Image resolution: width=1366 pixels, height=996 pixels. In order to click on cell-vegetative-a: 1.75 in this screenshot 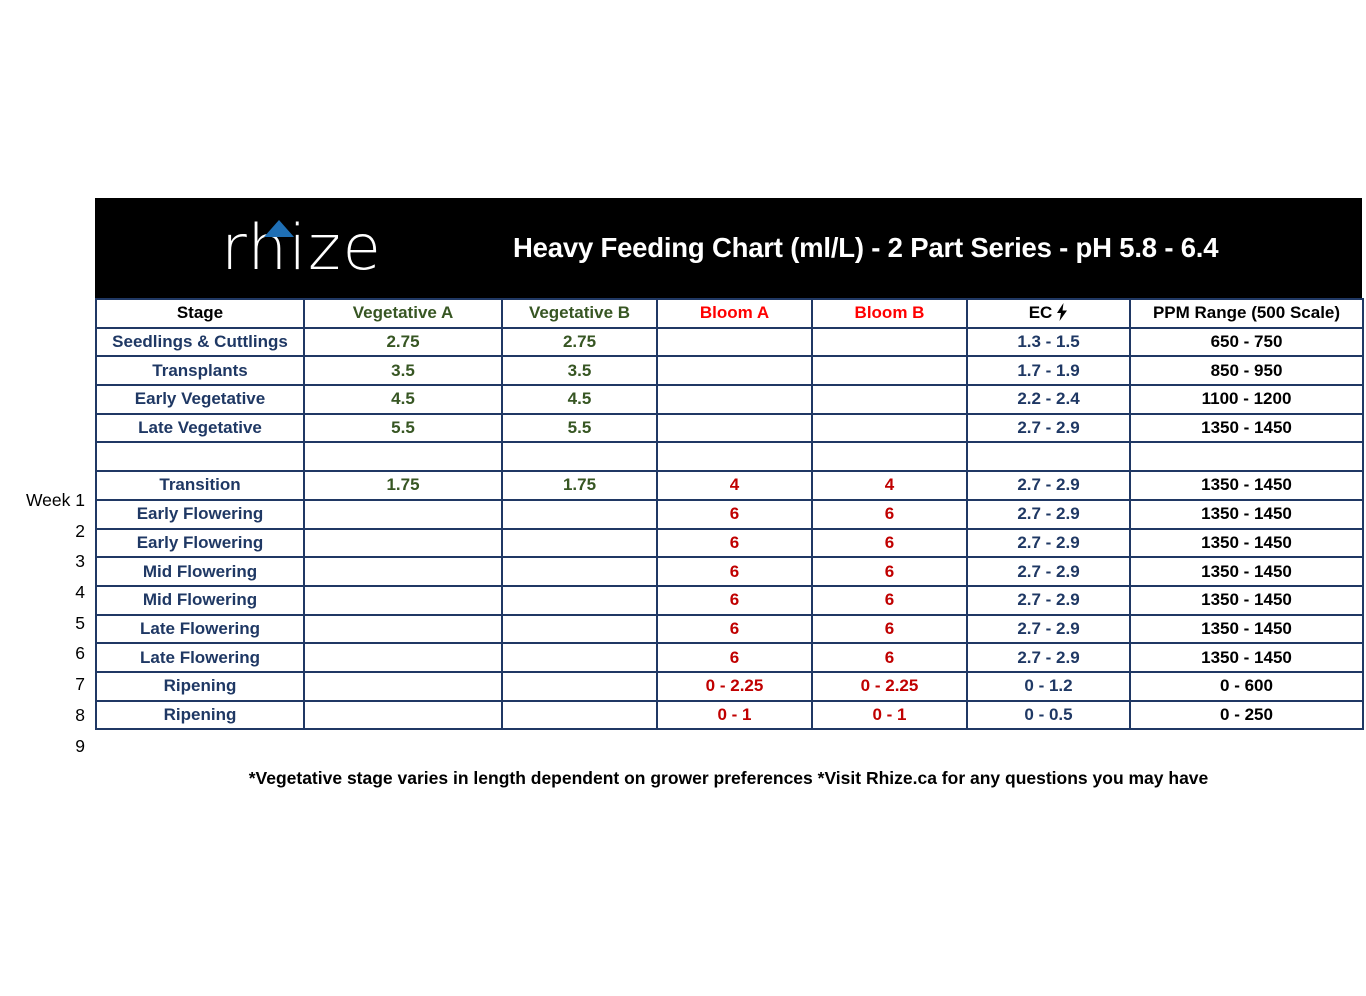, I will do `click(403, 485)`.